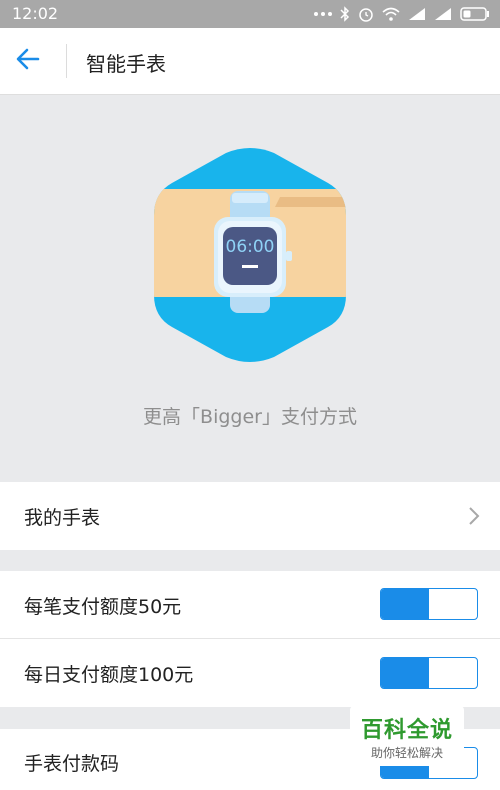 The image size is (500, 790). Describe the element at coordinates (103, 607) in the screenshot. I see `per-payment-limit-label: 每笔支付额度50元` at that location.